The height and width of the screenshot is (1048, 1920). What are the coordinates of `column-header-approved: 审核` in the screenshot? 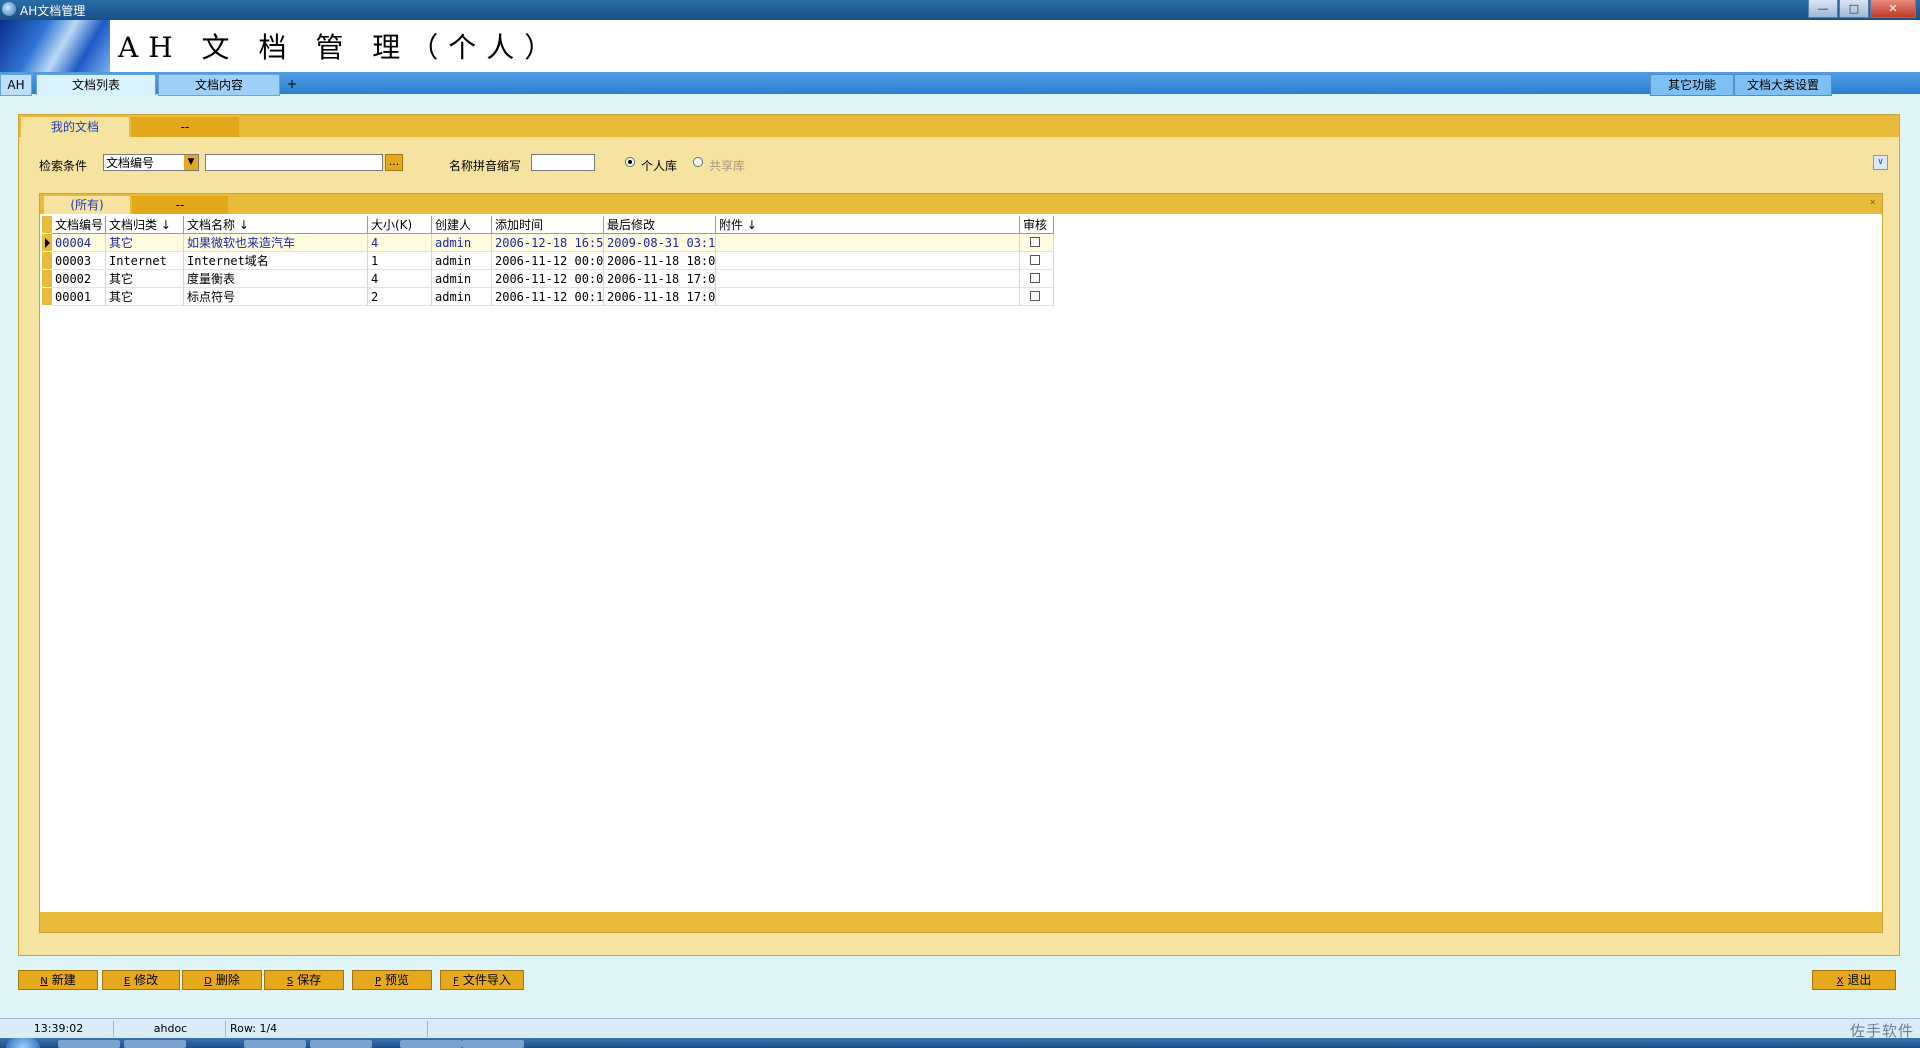 It's located at (1037, 225).